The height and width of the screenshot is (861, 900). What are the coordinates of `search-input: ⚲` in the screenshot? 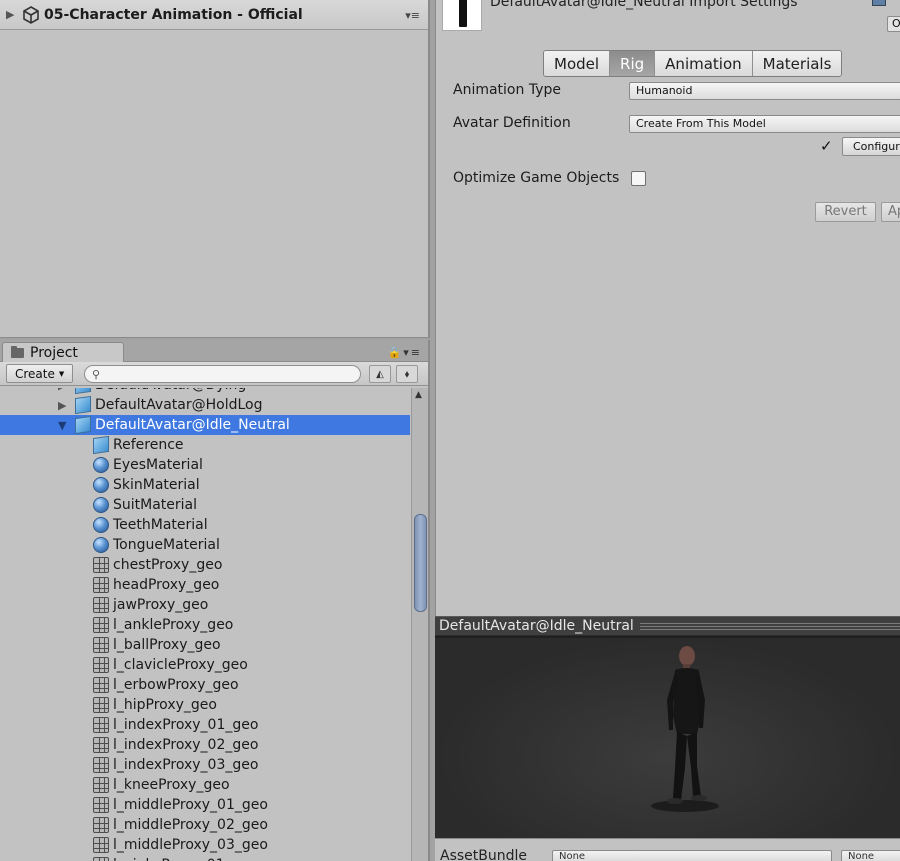 It's located at (222, 374).